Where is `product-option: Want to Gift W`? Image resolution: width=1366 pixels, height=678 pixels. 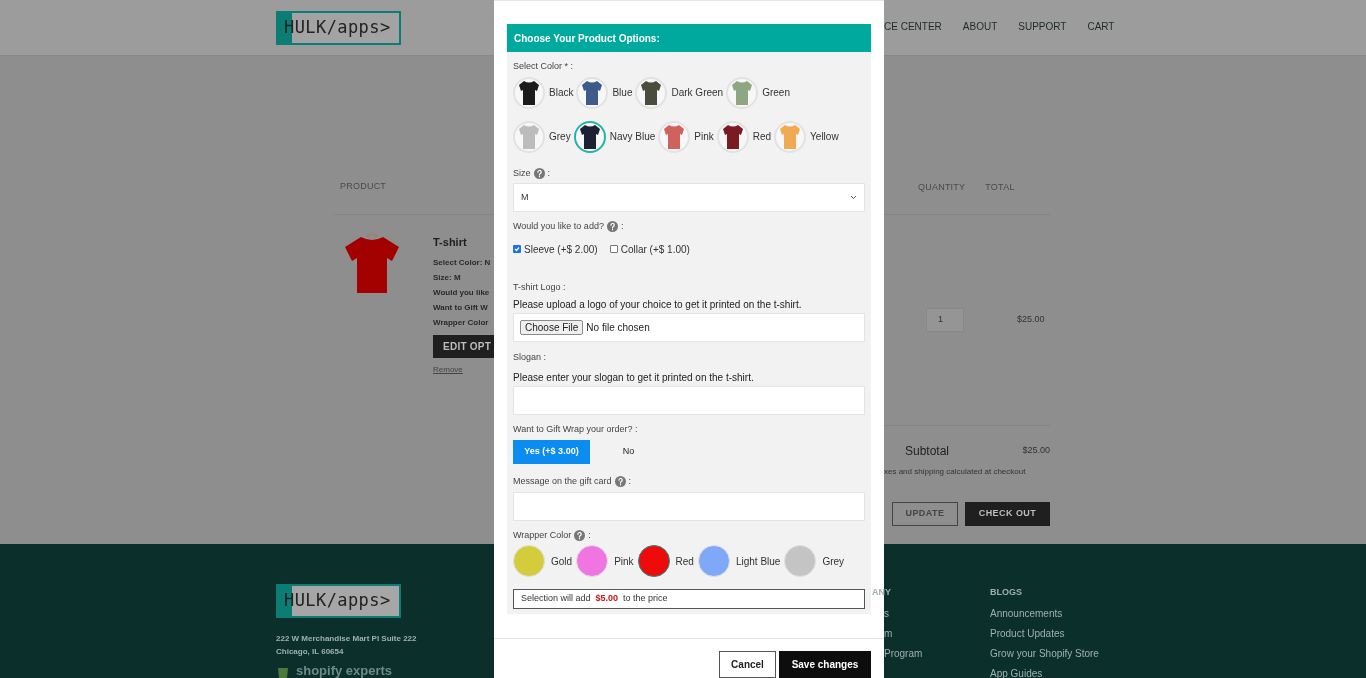 product-option: Want to Gift W is located at coordinates (463, 307).